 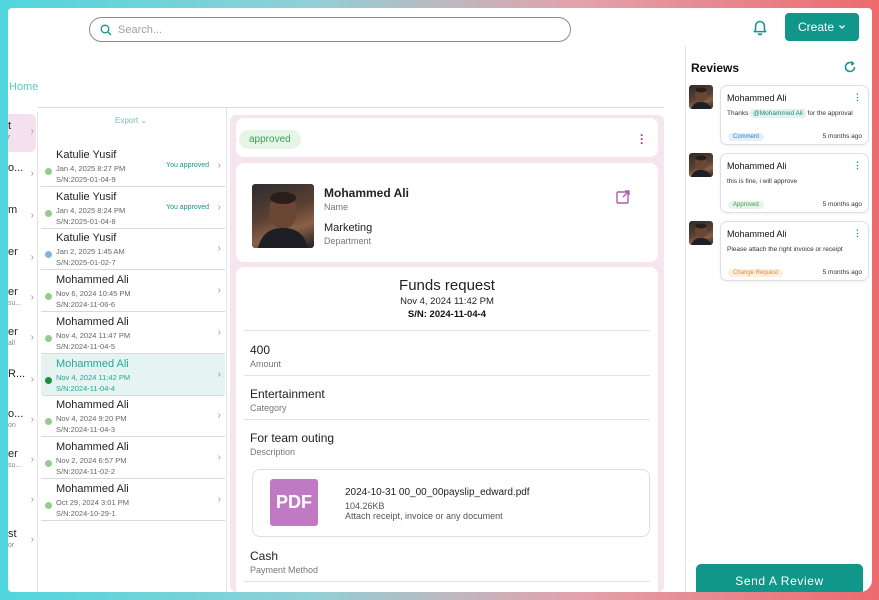 What do you see at coordinates (12, 534) in the screenshot?
I see `category-item-title: st` at bounding box center [12, 534].